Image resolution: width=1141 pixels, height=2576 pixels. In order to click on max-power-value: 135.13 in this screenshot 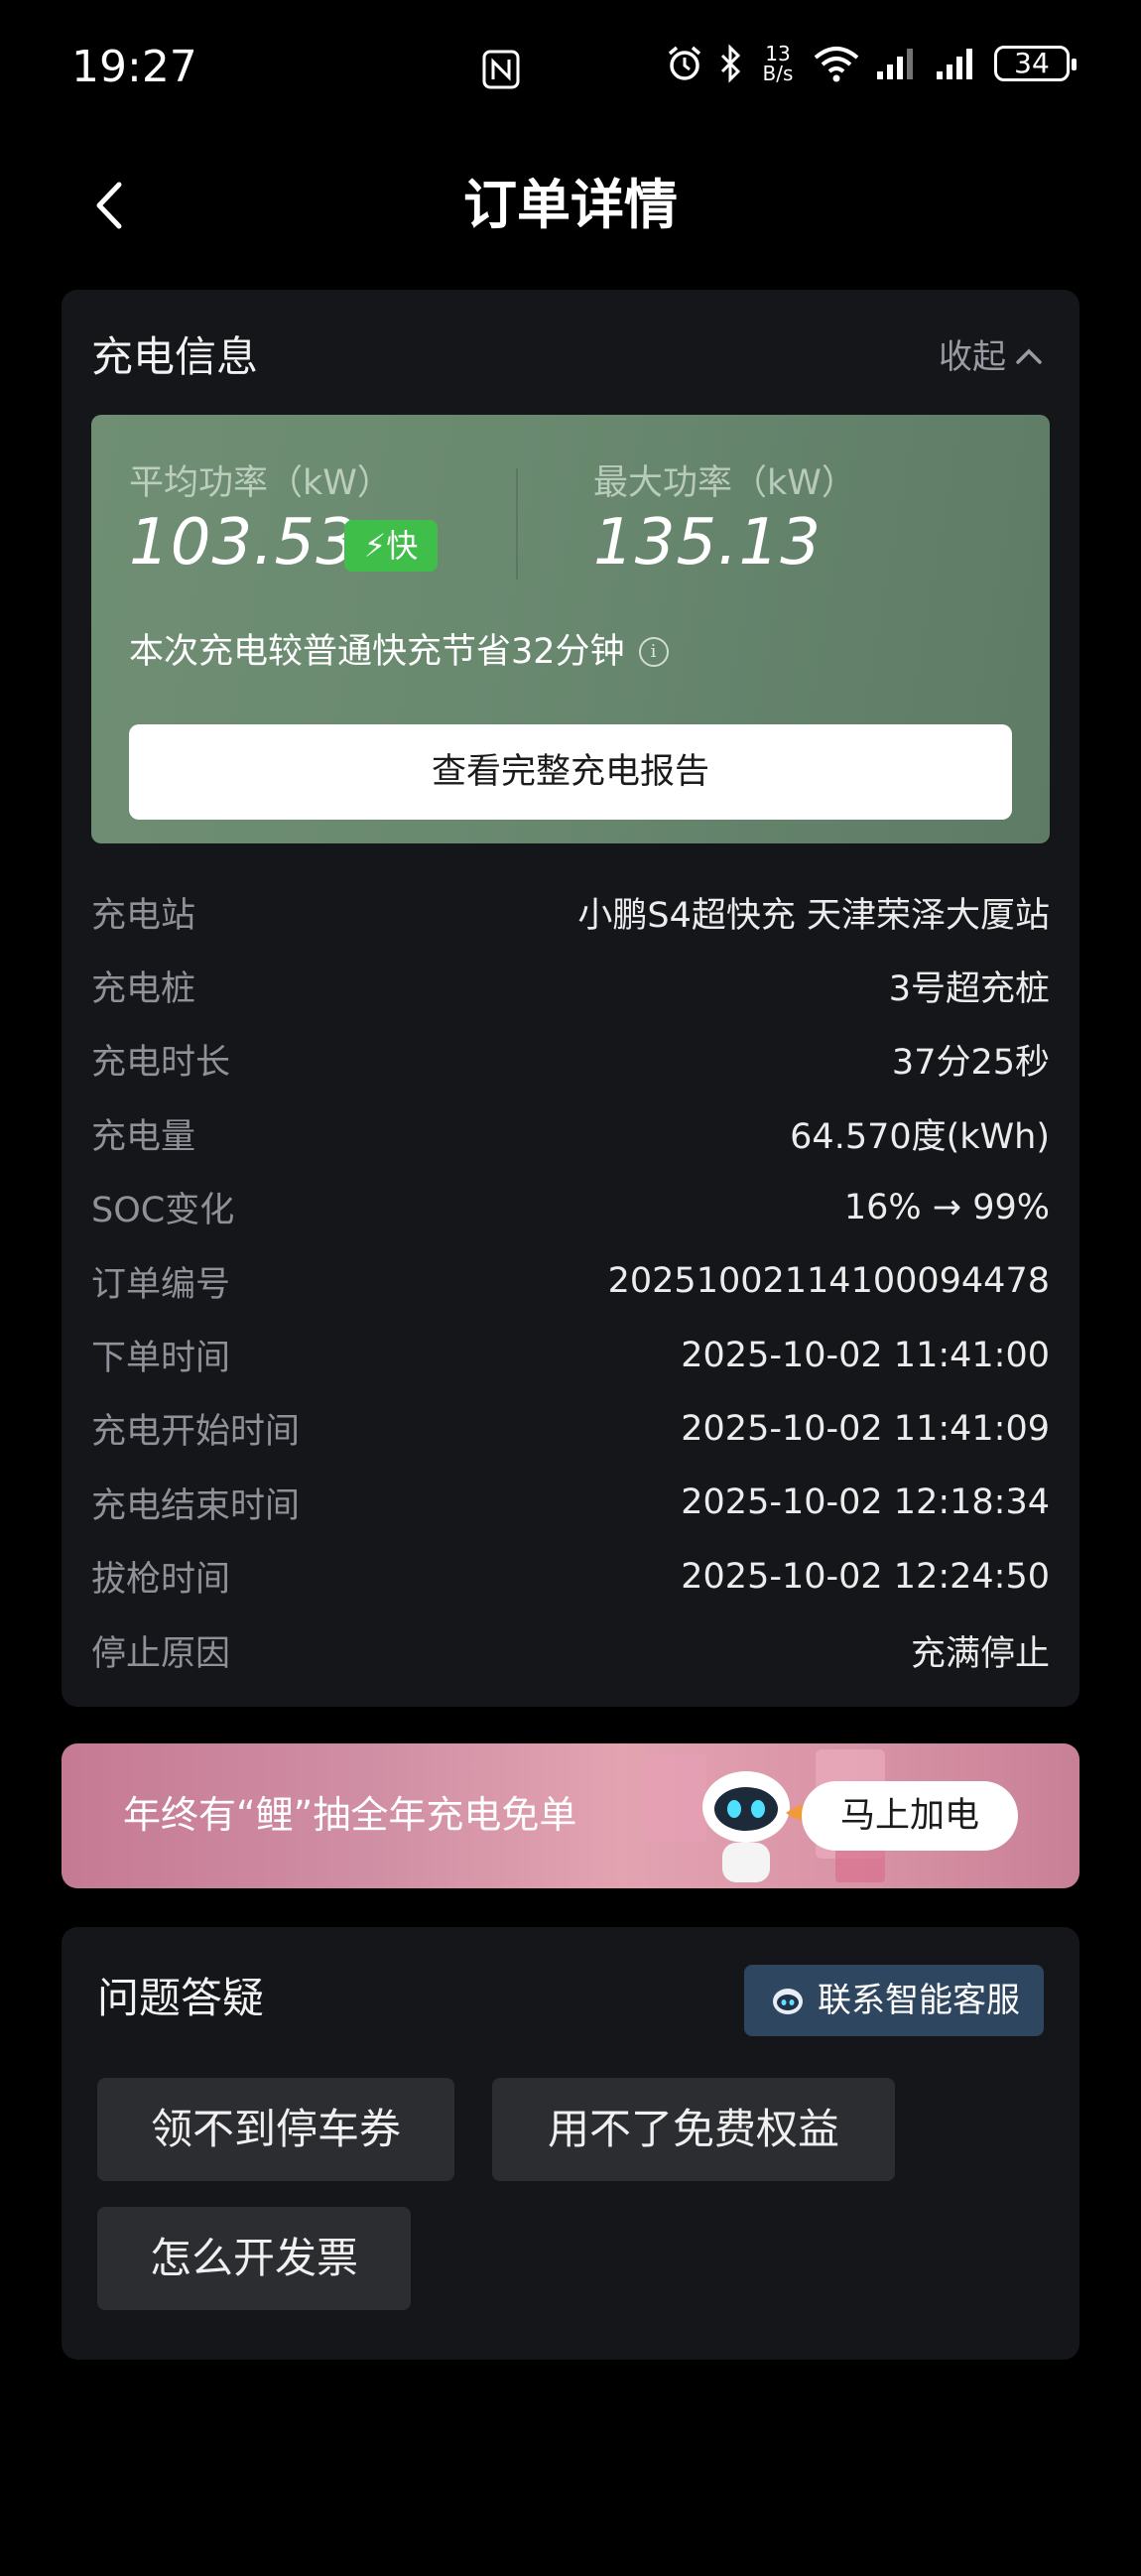, I will do `click(707, 543)`.